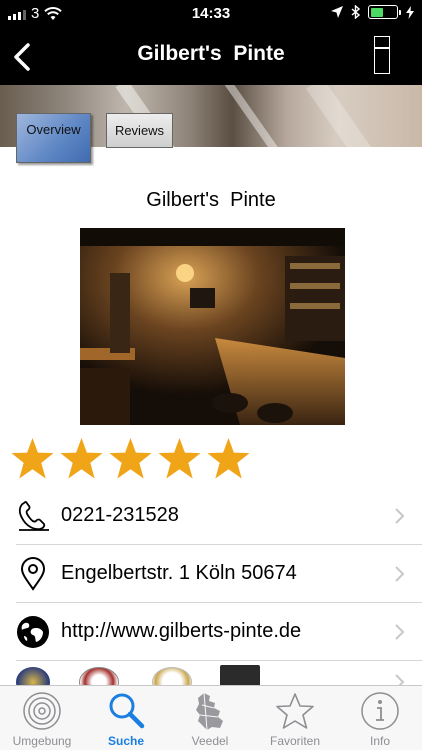  Describe the element at coordinates (139, 130) in the screenshot. I see `tab-reviews: Reviews` at that location.